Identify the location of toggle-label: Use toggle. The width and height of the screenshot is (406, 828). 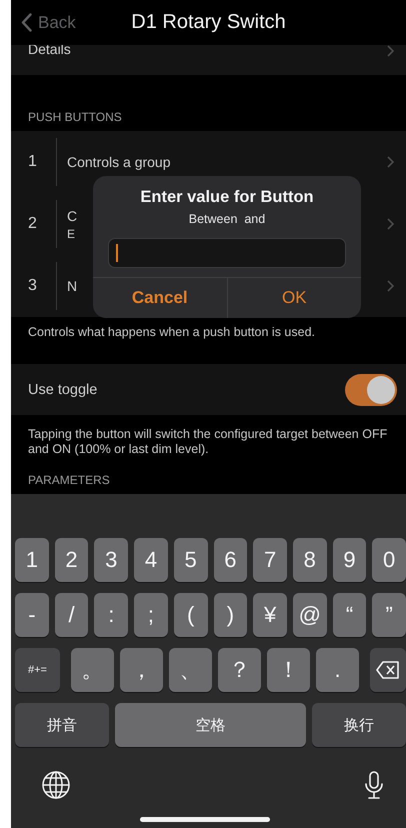
(63, 390).